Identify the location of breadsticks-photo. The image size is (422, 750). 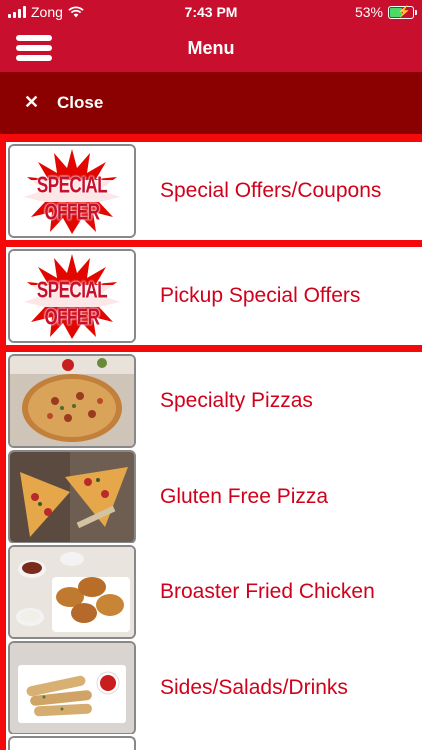
(72, 688).